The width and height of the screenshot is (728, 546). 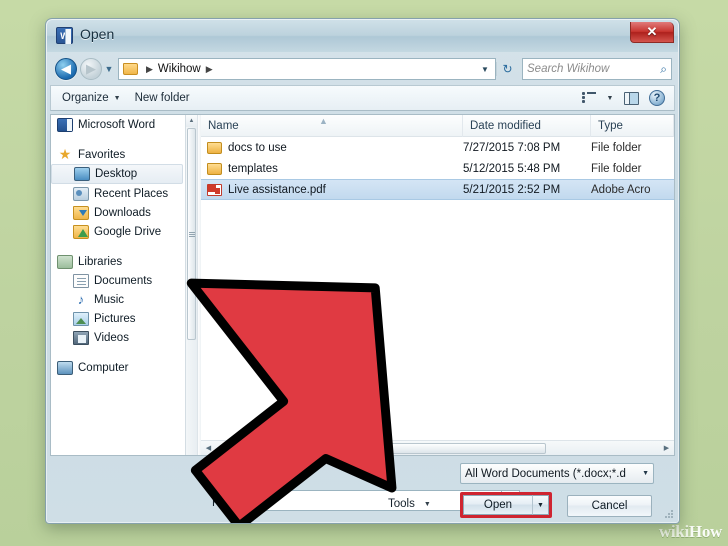 I want to click on file-name-cell: Live assistance.pdf, so click(x=332, y=189).